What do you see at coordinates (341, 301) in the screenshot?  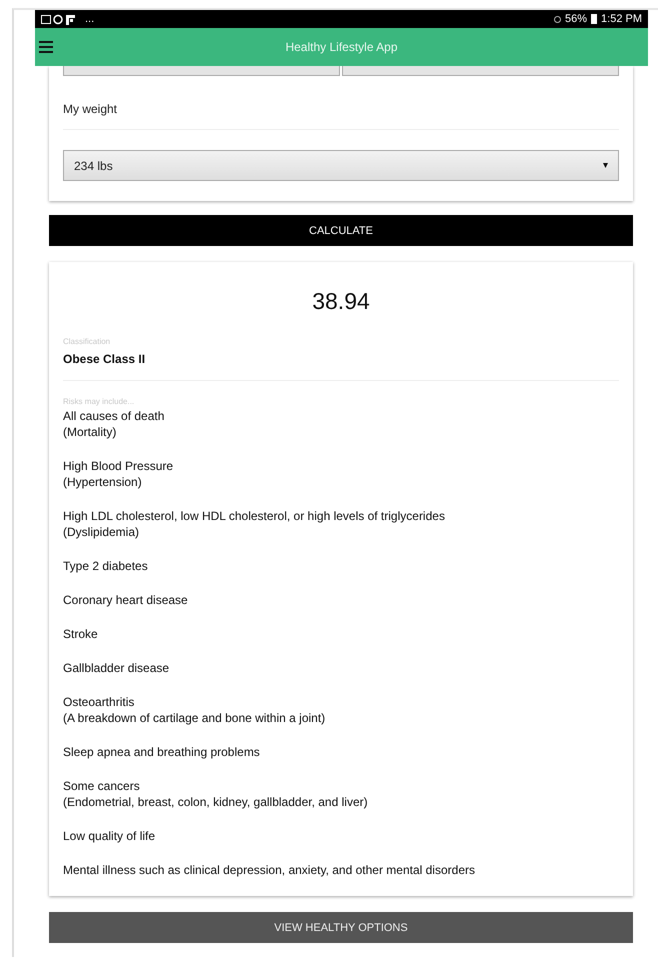 I see `bmi-value: 38.94` at bounding box center [341, 301].